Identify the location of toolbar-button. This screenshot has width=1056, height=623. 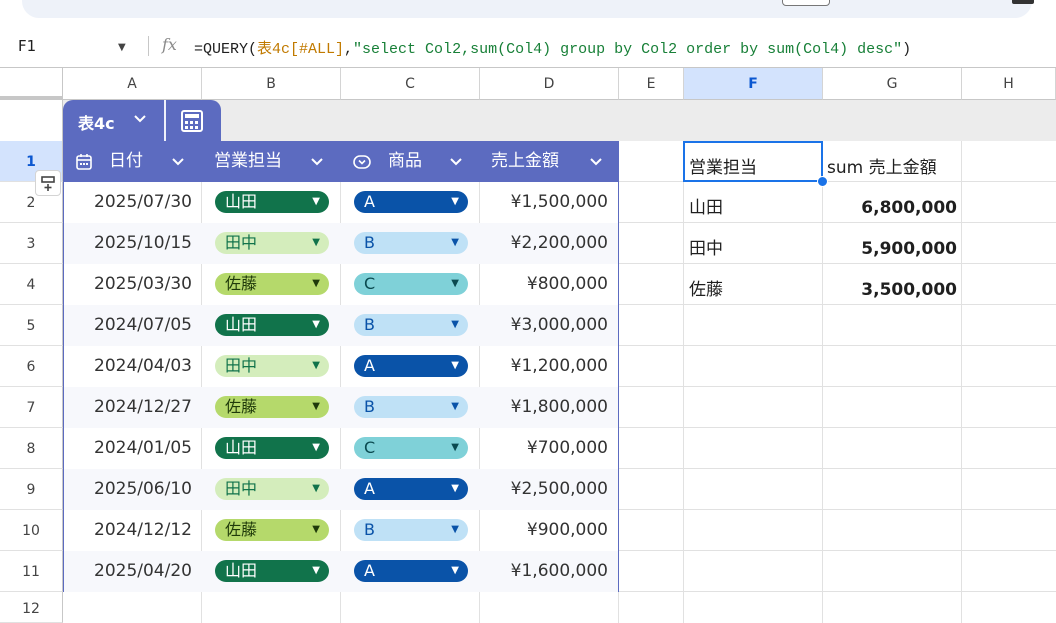
(806, 3).